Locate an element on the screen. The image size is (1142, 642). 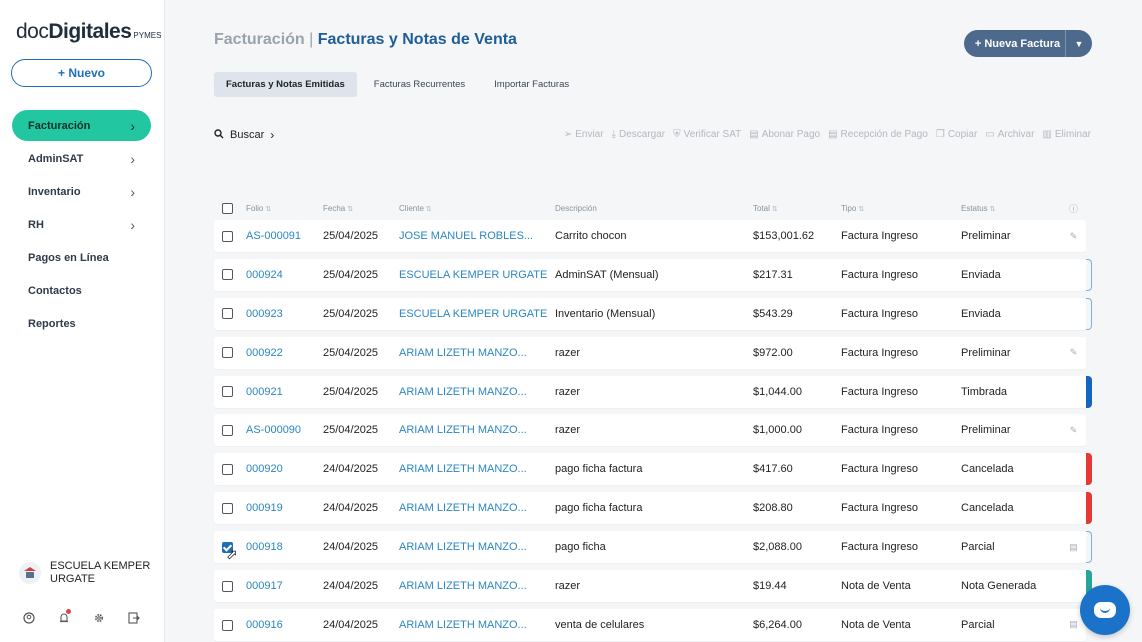
header-cliente: Cliente ⇅ is located at coordinates (477, 208).